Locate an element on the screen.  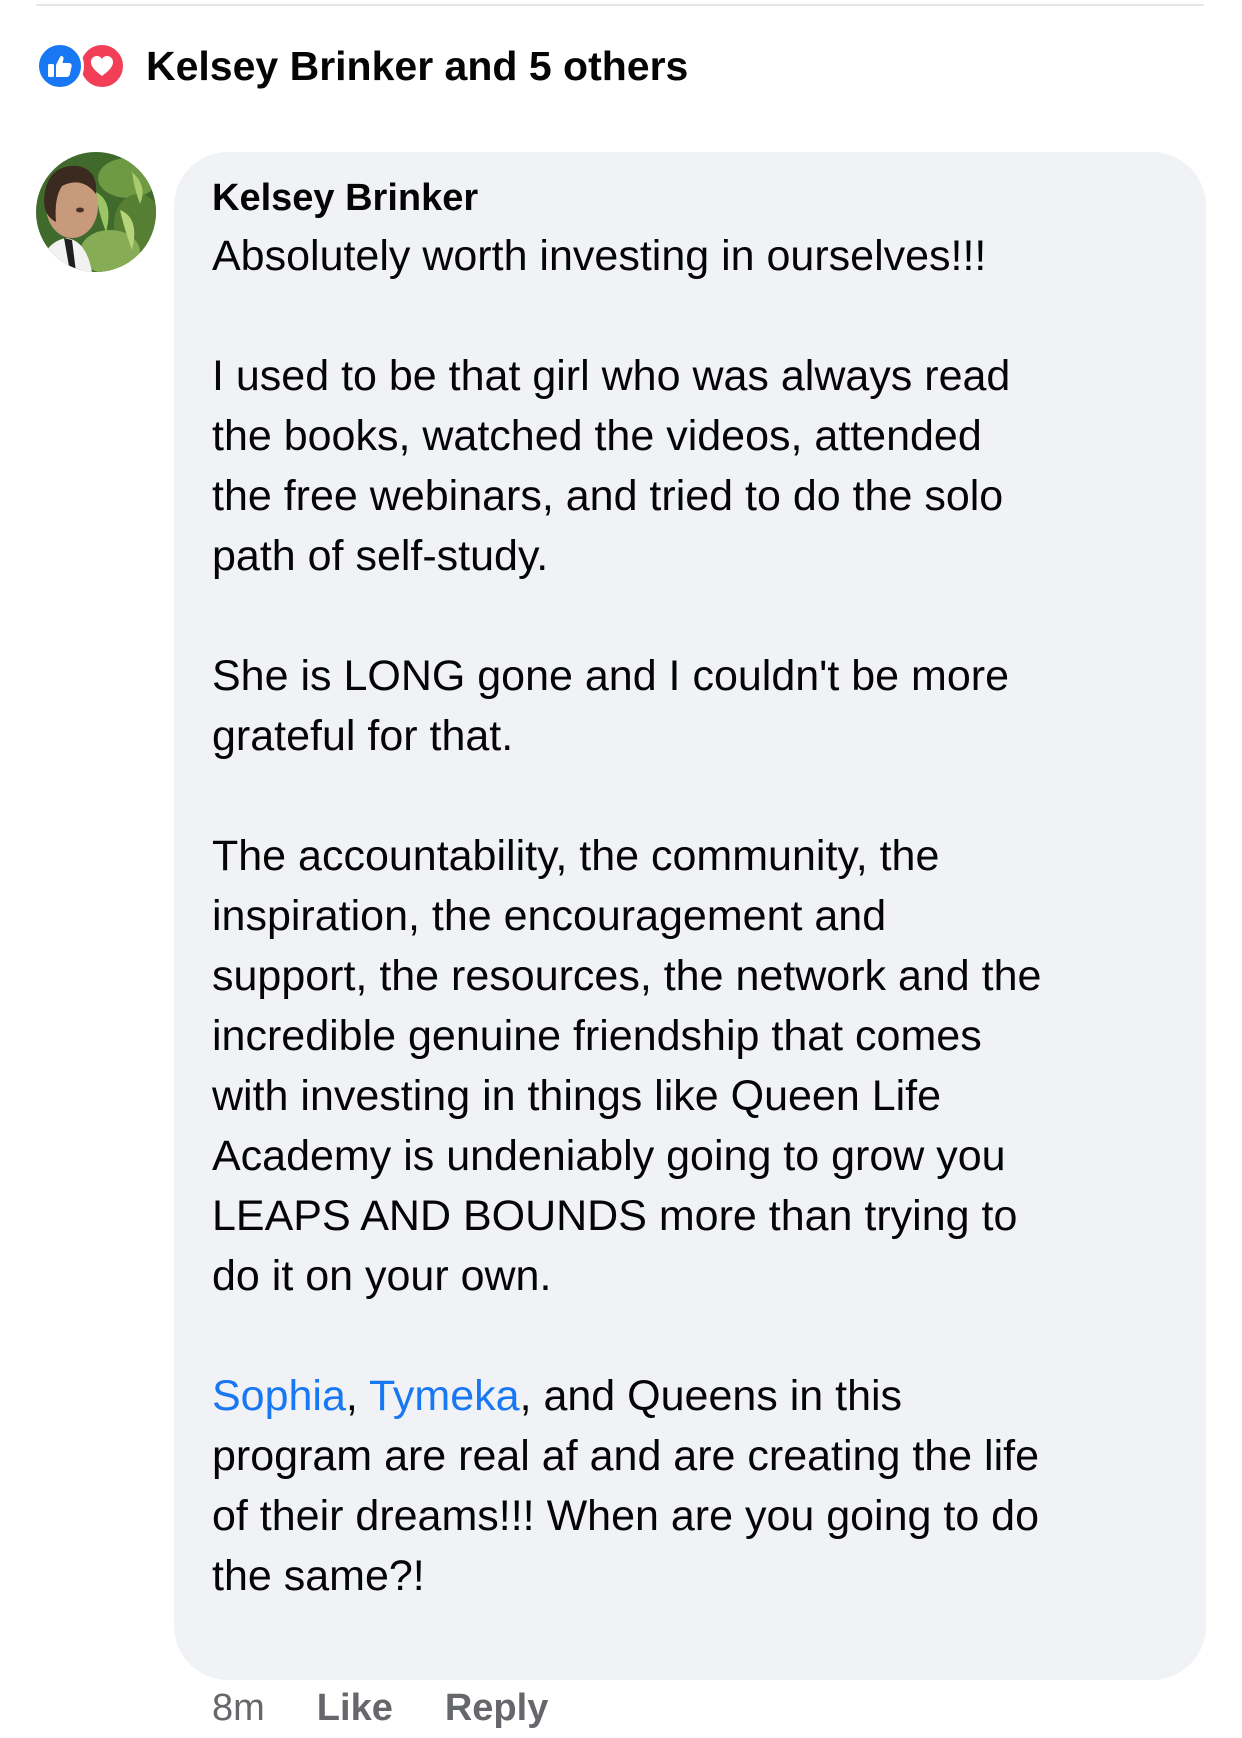
comment-line: incredible genuine friendship that comes is located at coordinates (597, 1036).